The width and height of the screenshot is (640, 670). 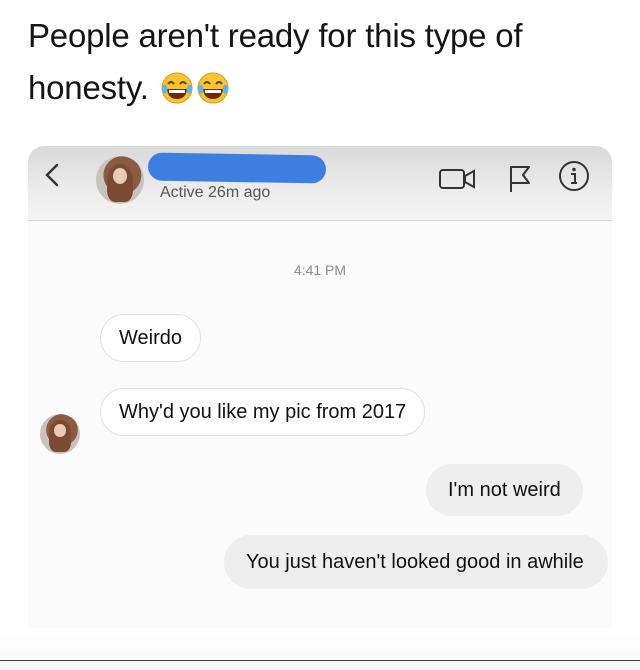 What do you see at coordinates (215, 192) in the screenshot?
I see `active-status: Active 26m ago` at bounding box center [215, 192].